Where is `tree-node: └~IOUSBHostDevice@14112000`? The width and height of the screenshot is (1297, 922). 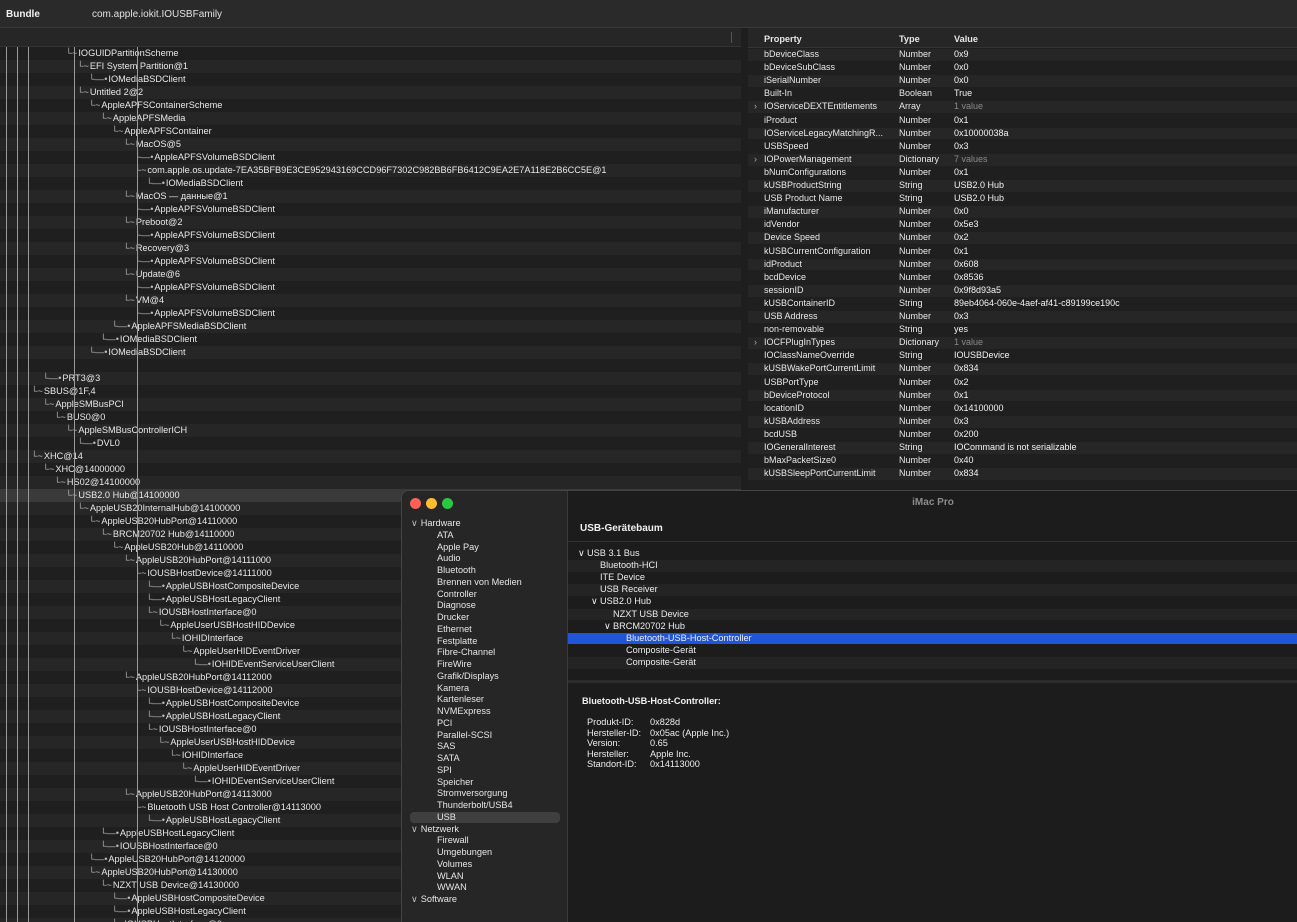 tree-node: └~IOUSBHostDevice@14112000 is located at coordinates (204, 690).